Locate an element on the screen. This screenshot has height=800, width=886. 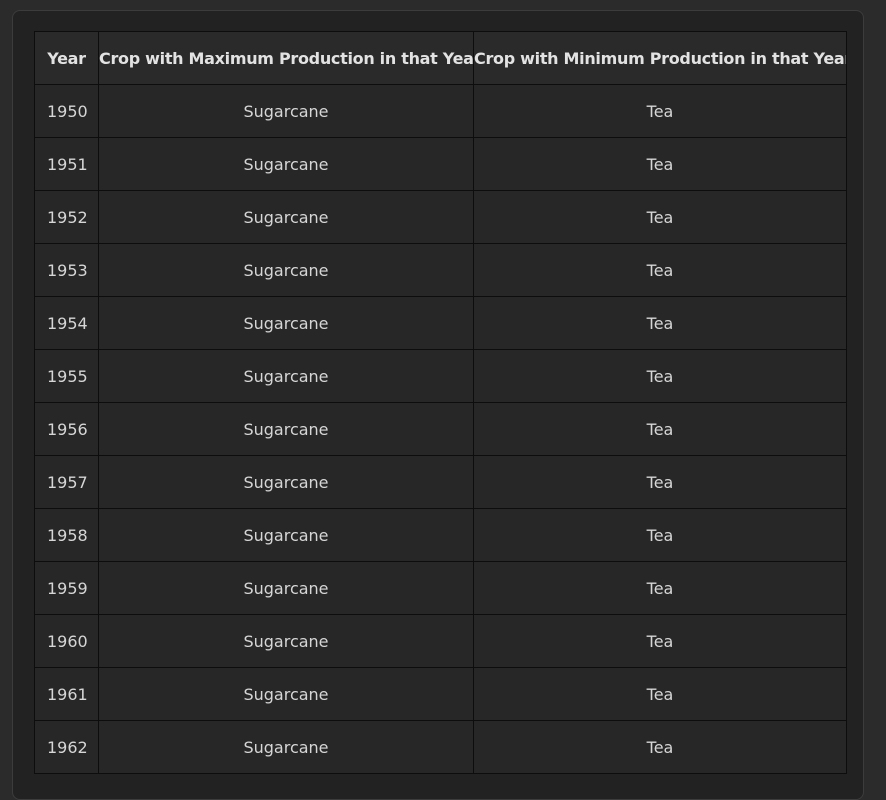
table-row: 1958 Sugarcane Tea is located at coordinates (440, 535).